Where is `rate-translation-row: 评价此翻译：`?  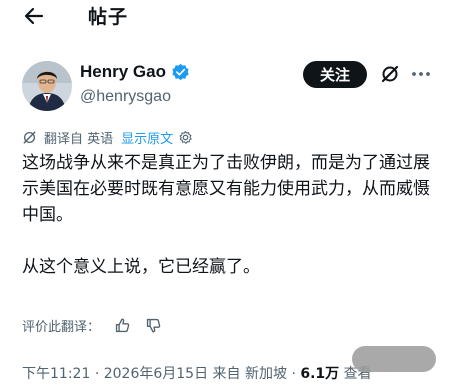
rate-translation-row: 评价此翻译： is located at coordinates (92, 325).